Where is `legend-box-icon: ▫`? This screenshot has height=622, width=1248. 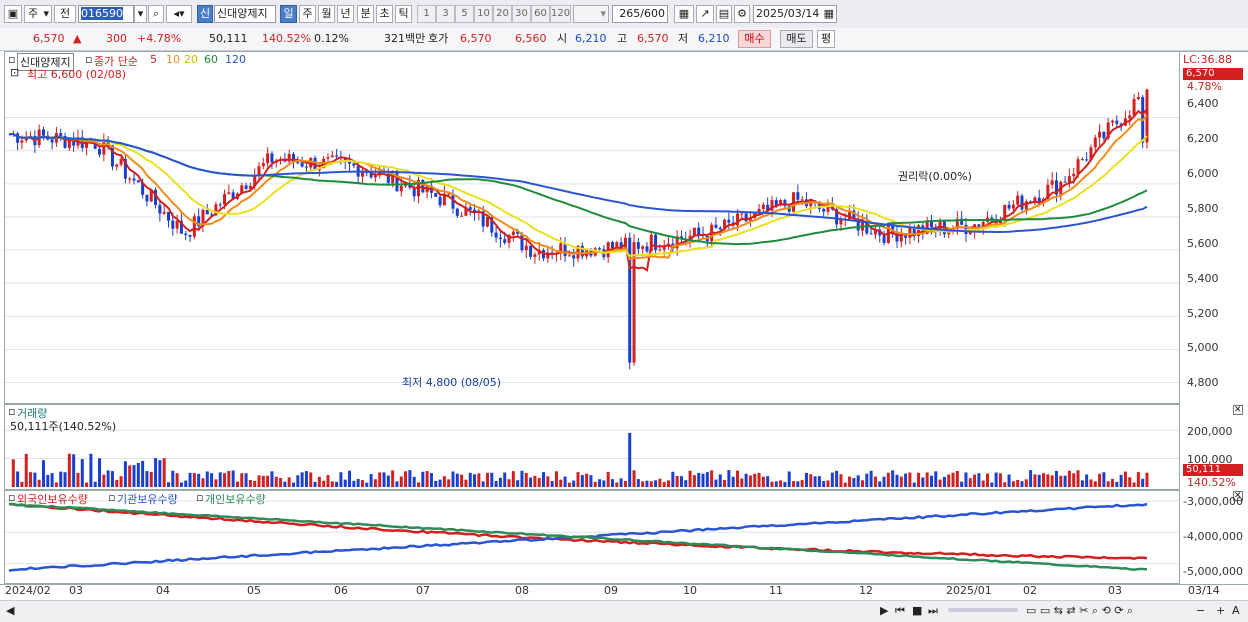 legend-box-icon: ▫ is located at coordinates (12, 59).